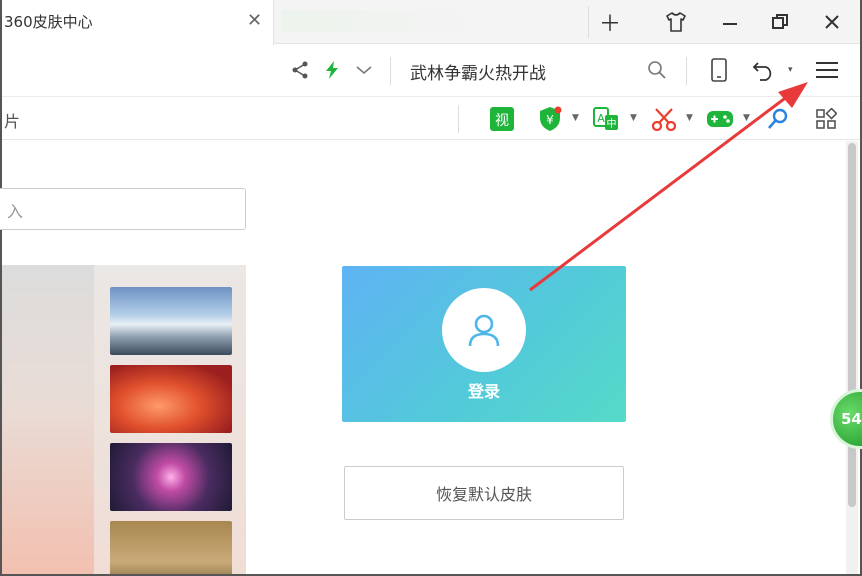 Image resolution: width=862 pixels, height=576 pixels. What do you see at coordinates (484, 330) in the screenshot?
I see `user-avatar-icon` at bounding box center [484, 330].